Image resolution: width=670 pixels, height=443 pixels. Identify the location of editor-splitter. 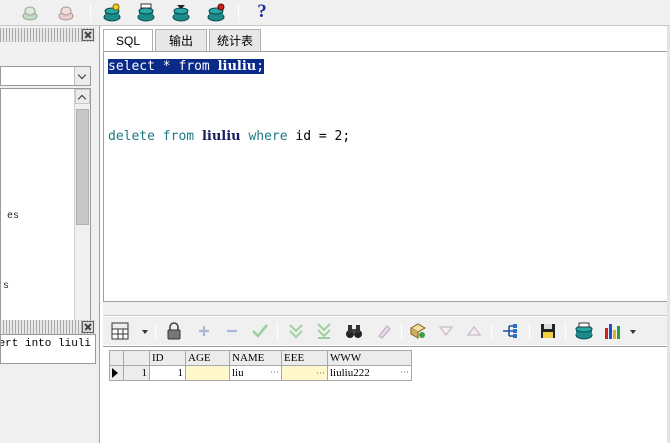
(386, 309).